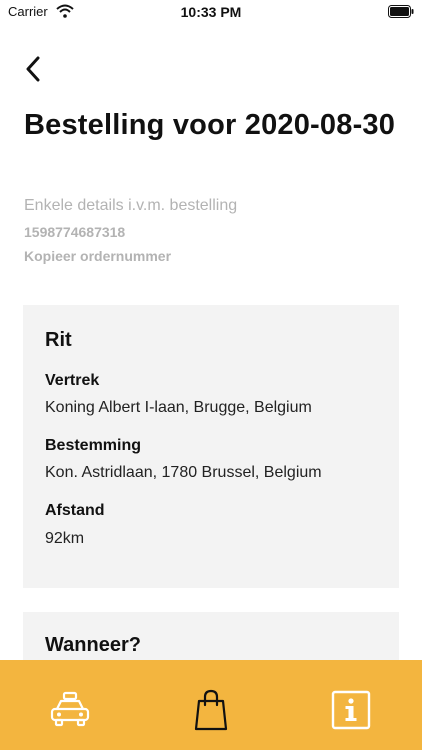 The image size is (422, 750). I want to click on taxi-icon, so click(70, 709).